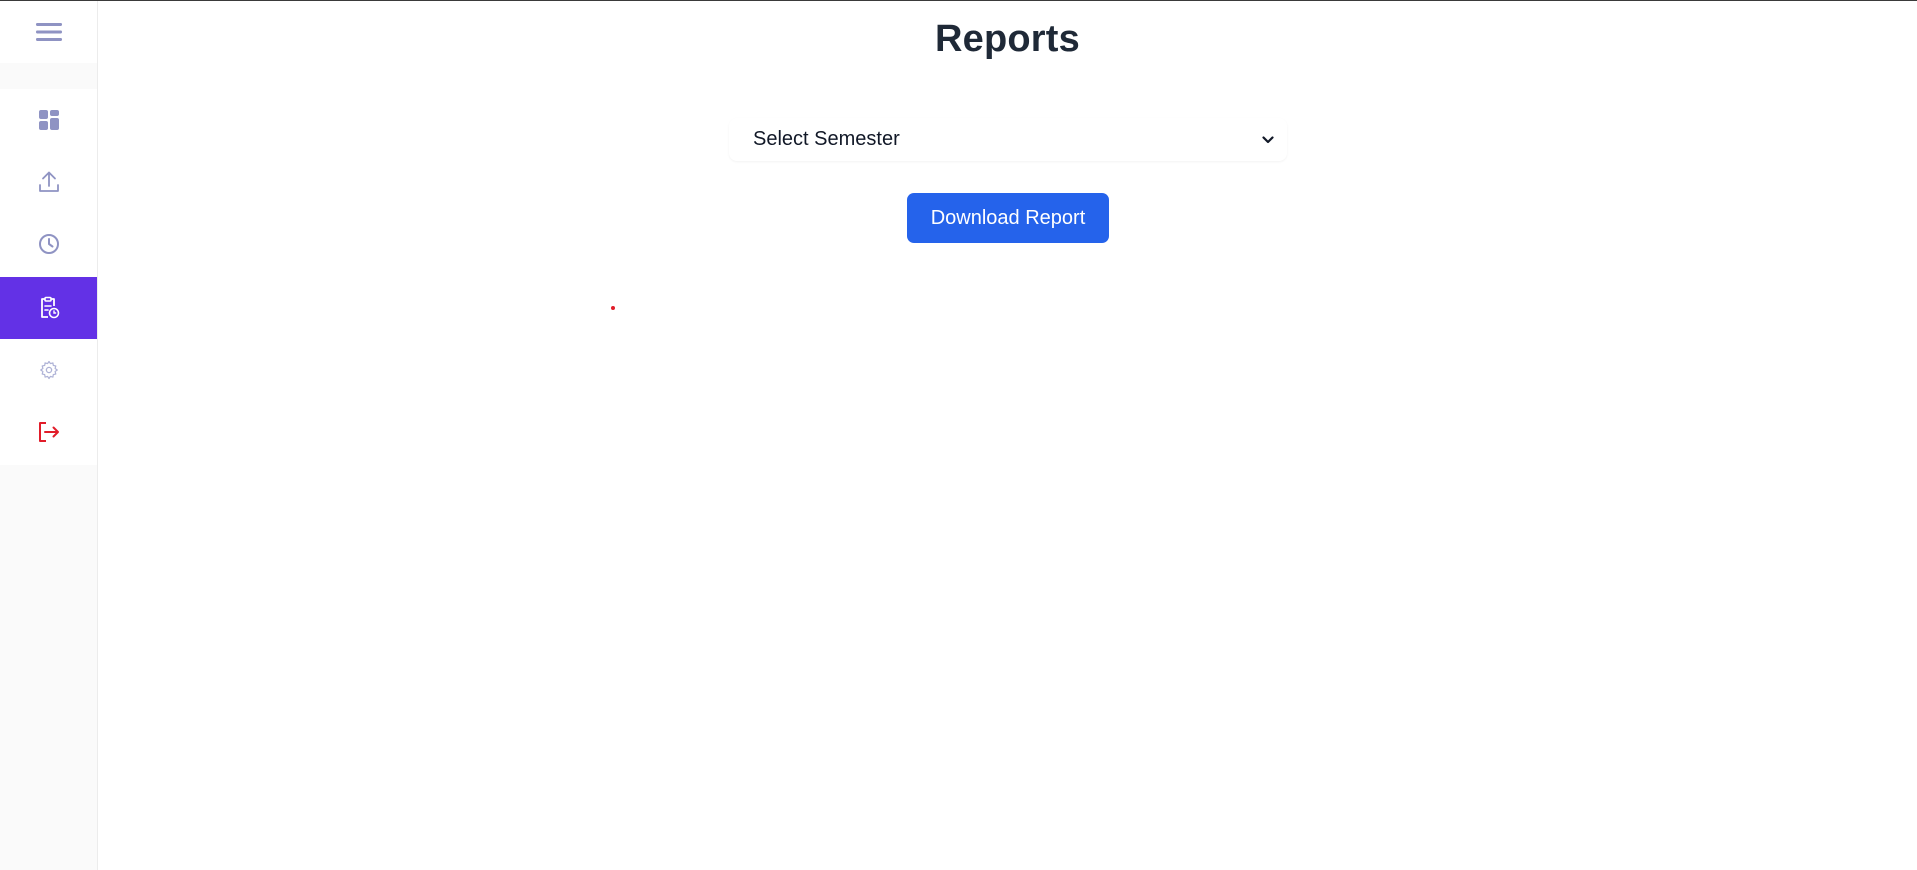 The image size is (1917, 870). I want to click on menu-toggle-button, so click(48, 32).